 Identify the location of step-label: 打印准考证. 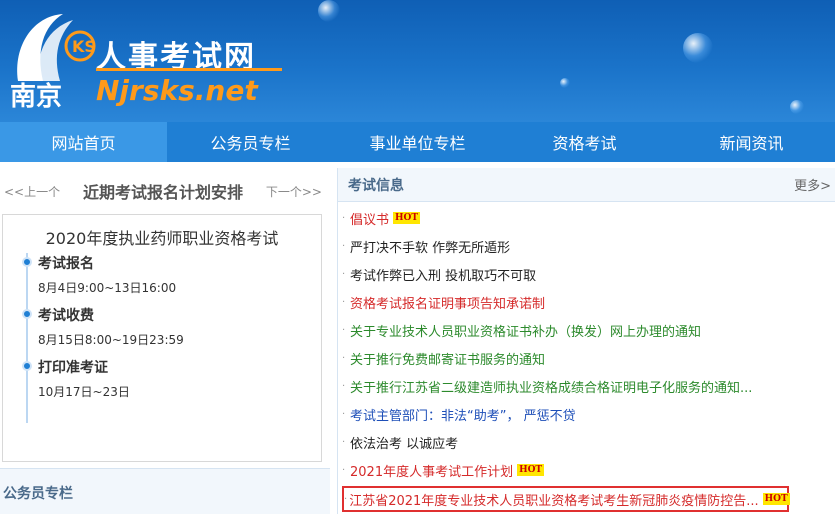
(73, 368).